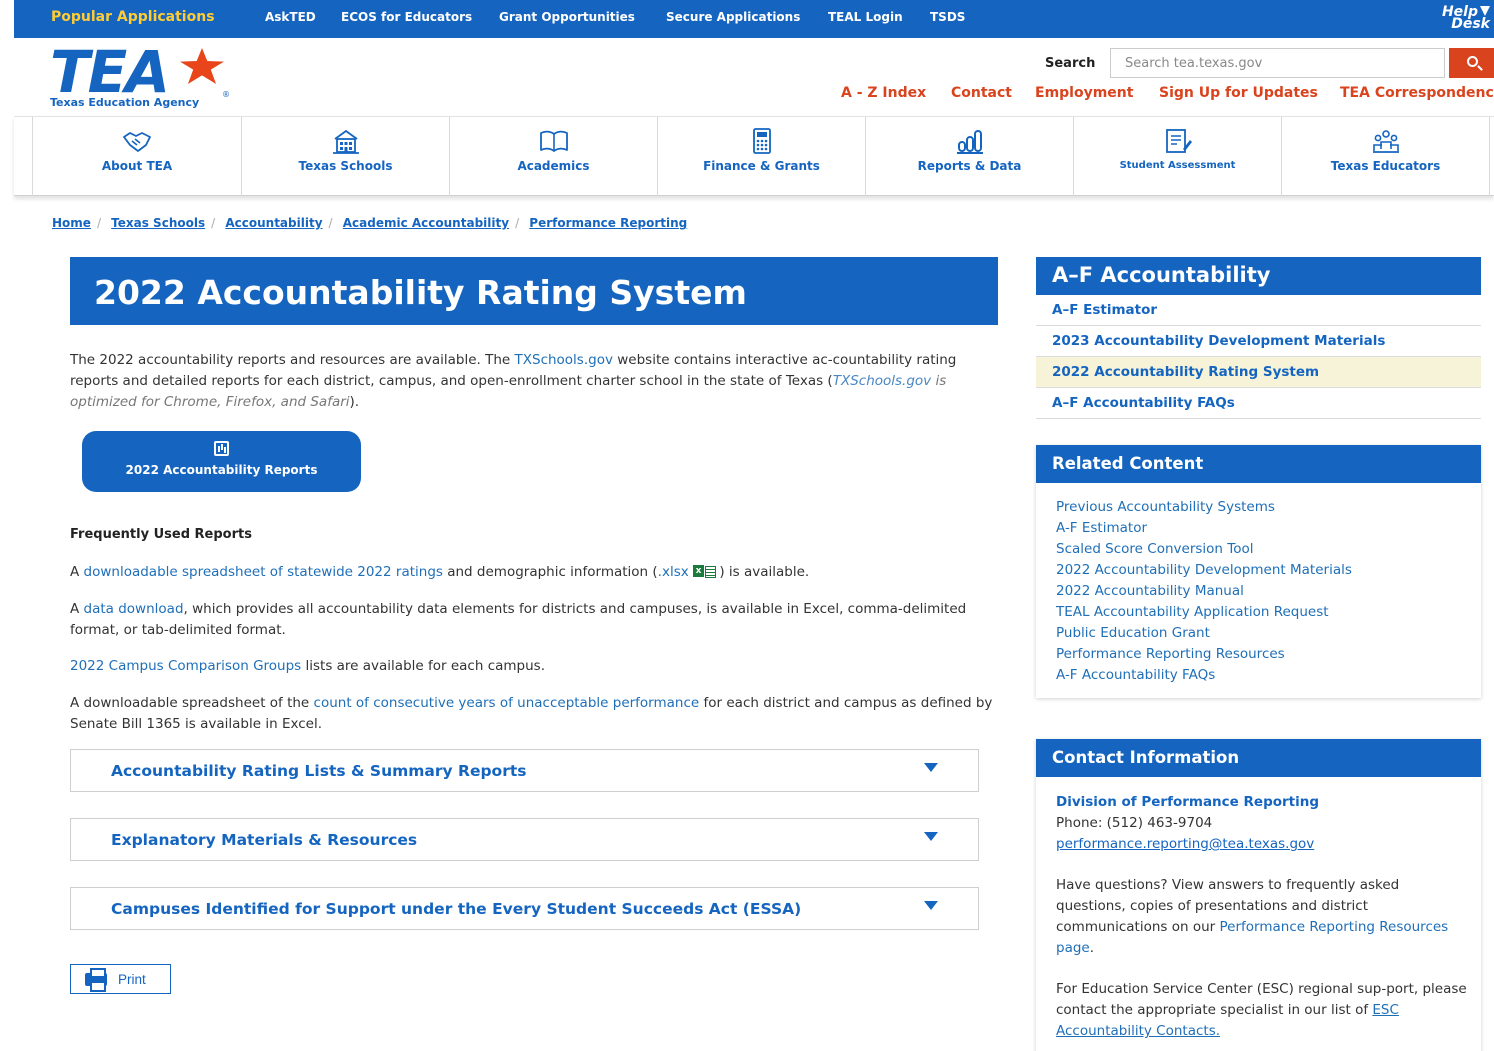  What do you see at coordinates (1385, 166) in the screenshot?
I see `nav-label: Texas Educators` at bounding box center [1385, 166].